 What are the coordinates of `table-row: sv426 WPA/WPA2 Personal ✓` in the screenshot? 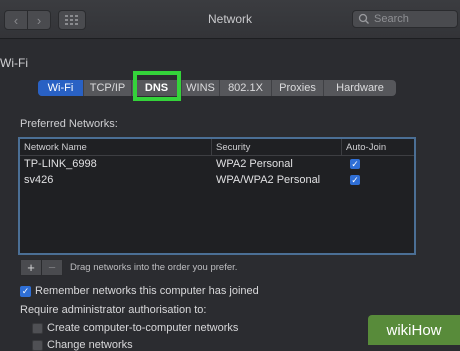 It's located at (217, 180).